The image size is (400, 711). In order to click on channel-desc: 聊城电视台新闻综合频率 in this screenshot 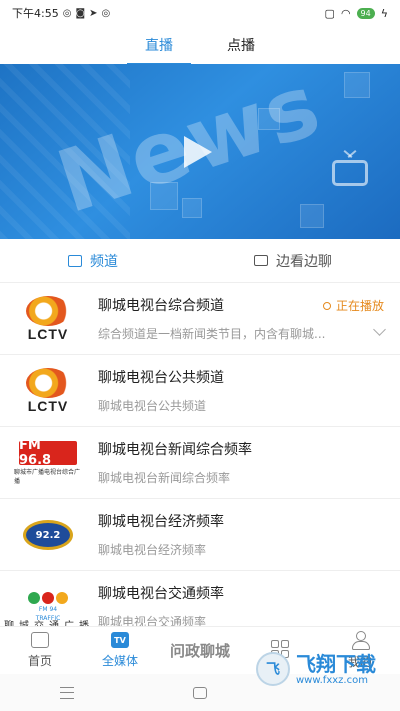, I will do `click(164, 478)`.